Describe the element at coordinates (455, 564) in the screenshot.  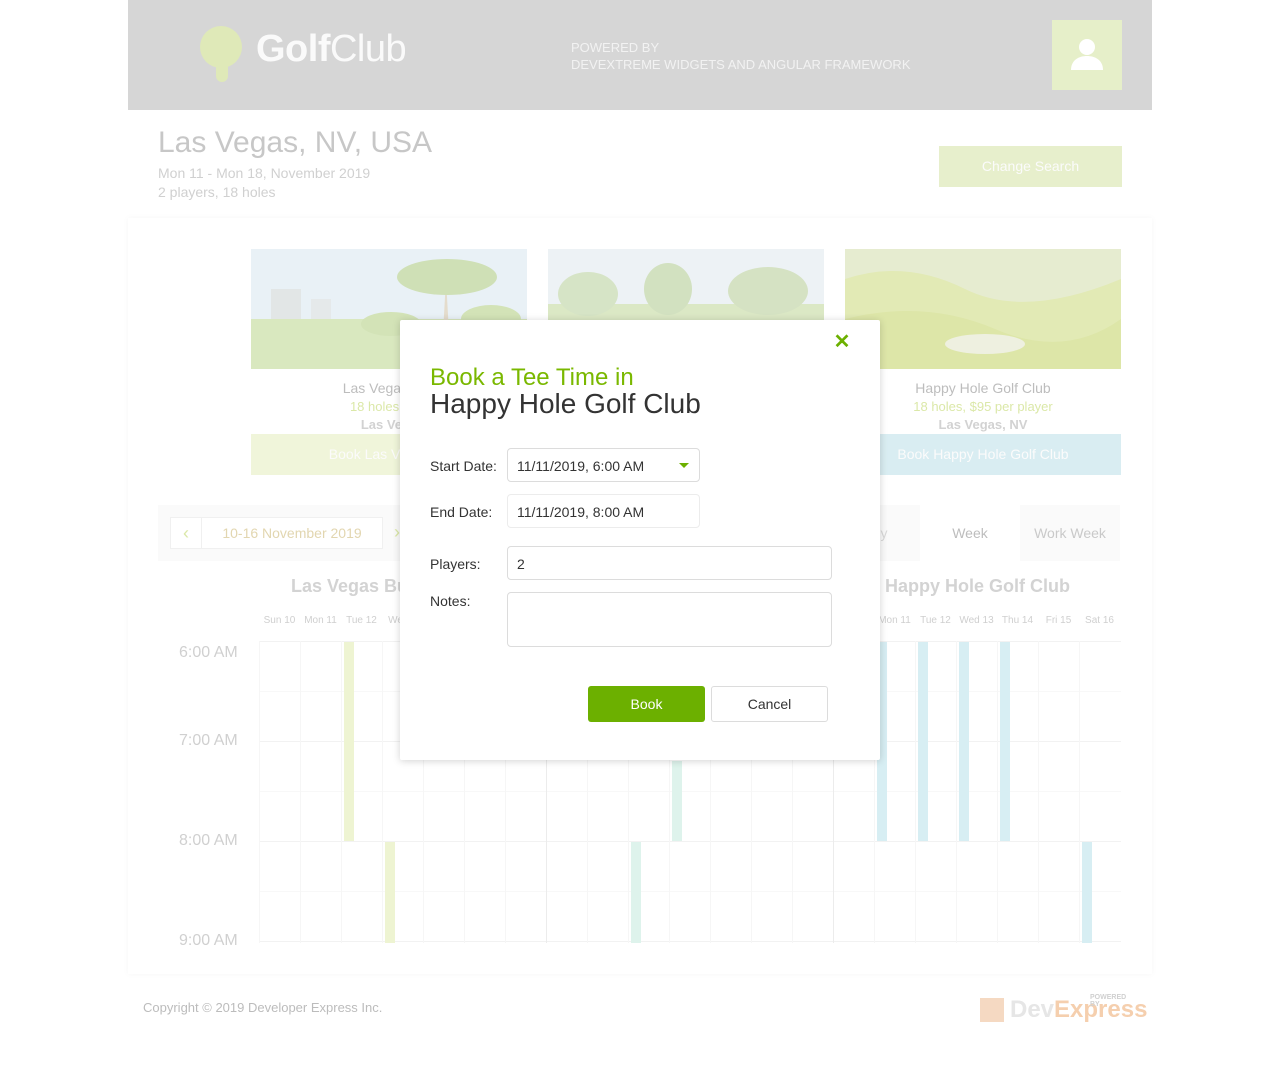
I see `players-label: Players:` at that location.